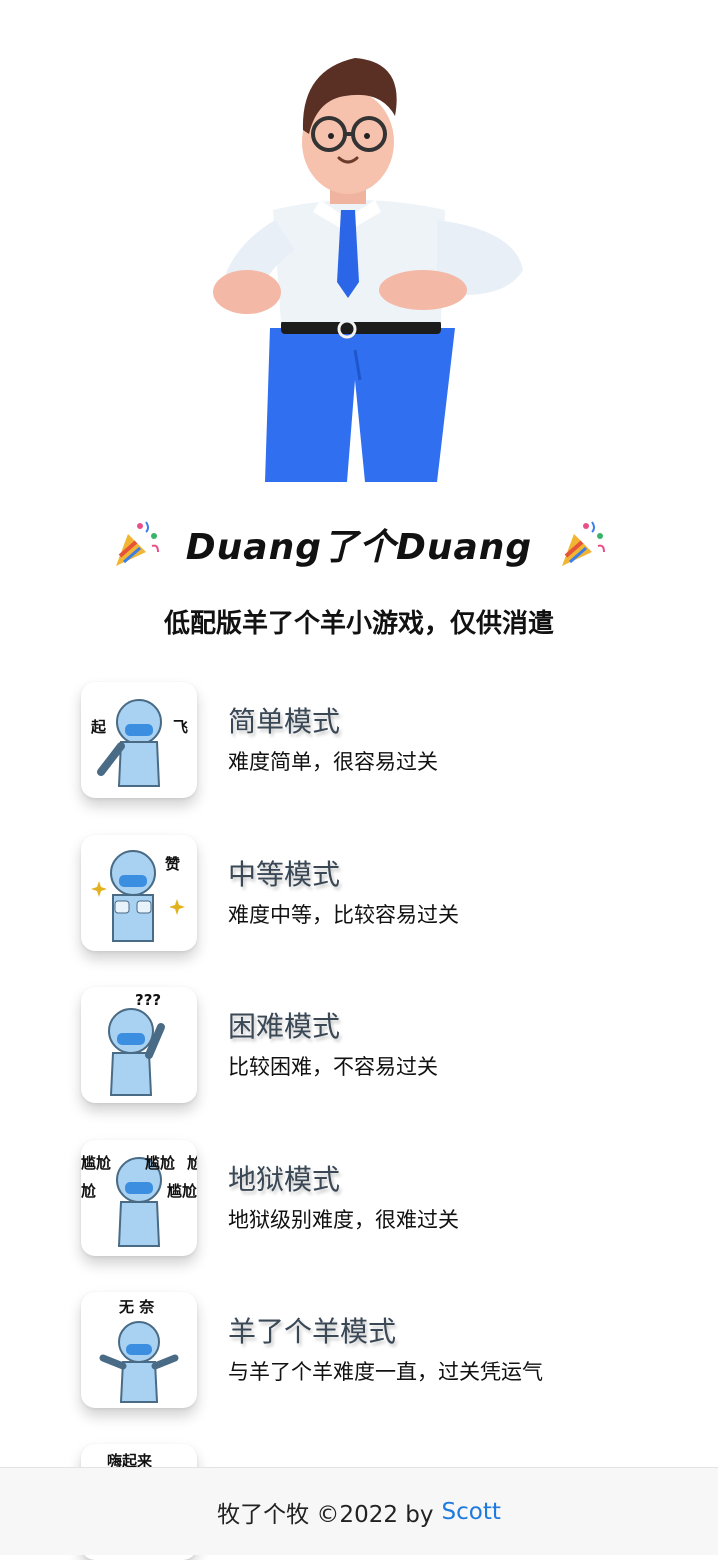  Describe the element at coordinates (361, 1198) in the screenshot. I see `mode-hell: 尴尬 尴尬 尬 尬 尴尬 地狱模式 地狱级别难度，很难过关` at that location.